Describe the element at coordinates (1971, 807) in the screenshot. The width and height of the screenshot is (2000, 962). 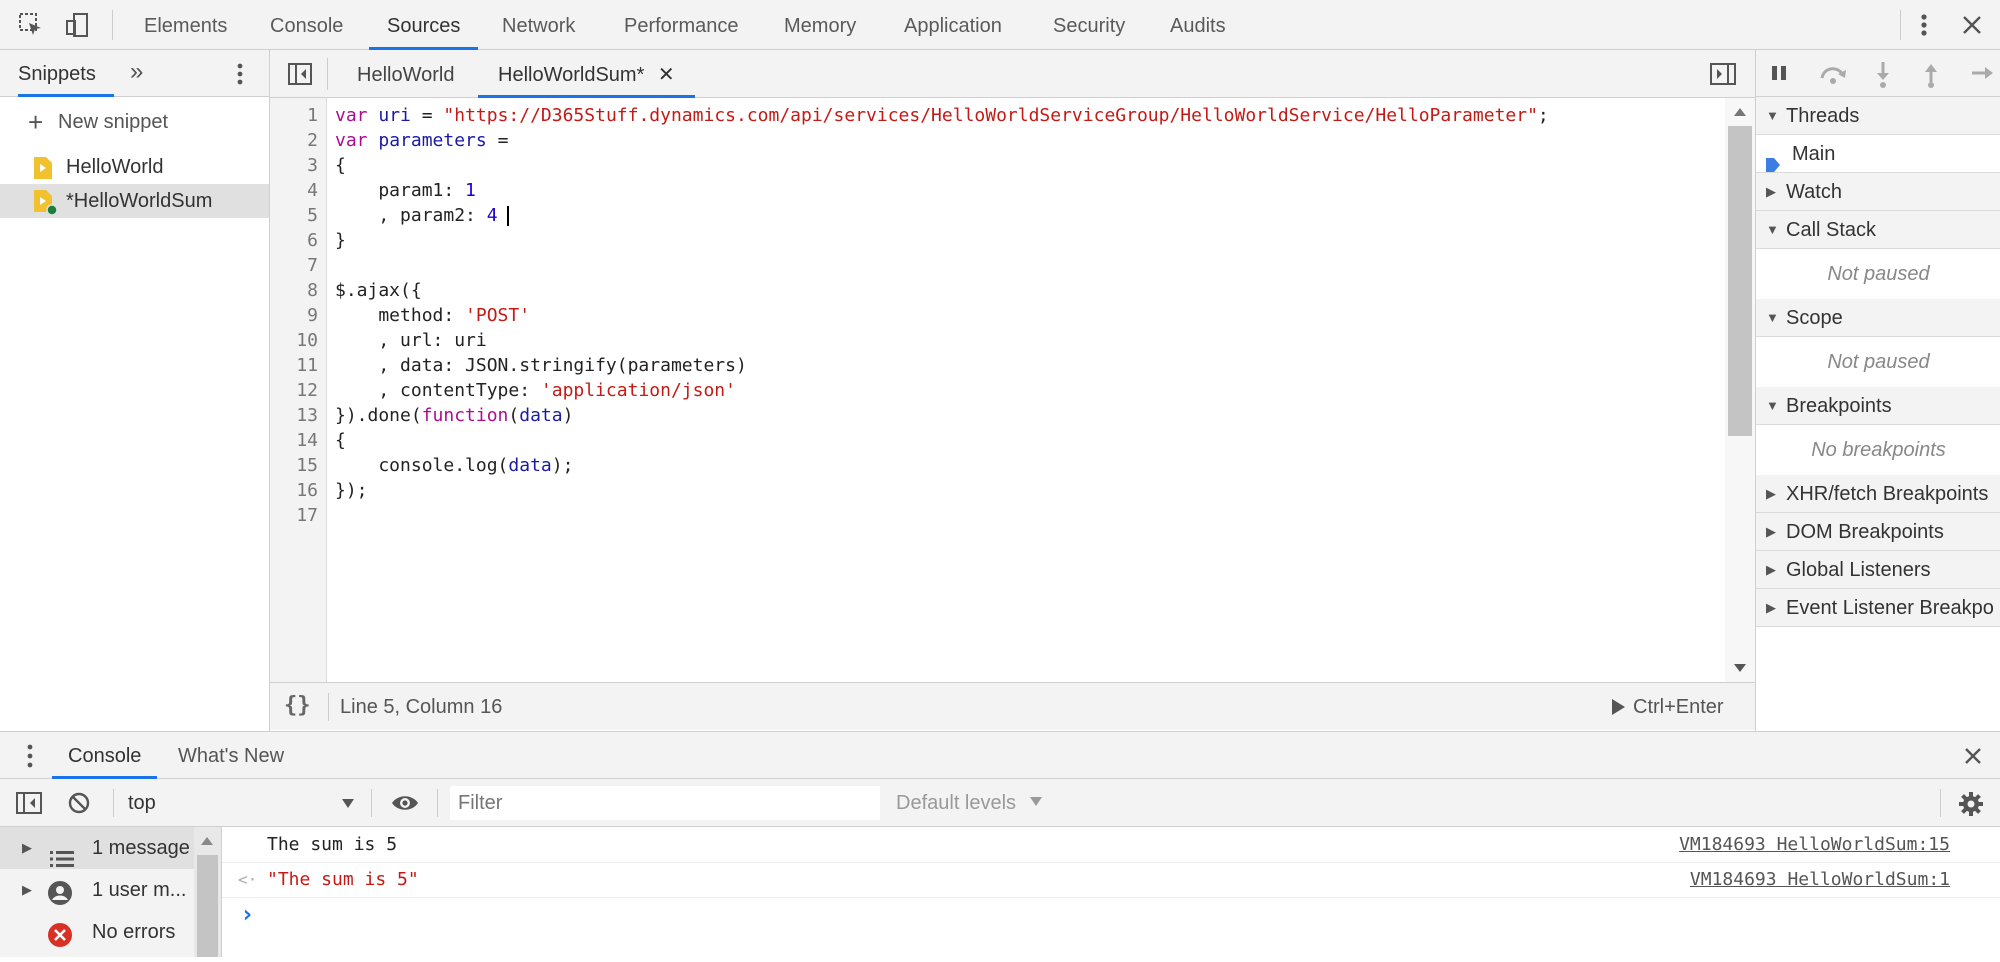
I see `settings-gear-icon` at that location.